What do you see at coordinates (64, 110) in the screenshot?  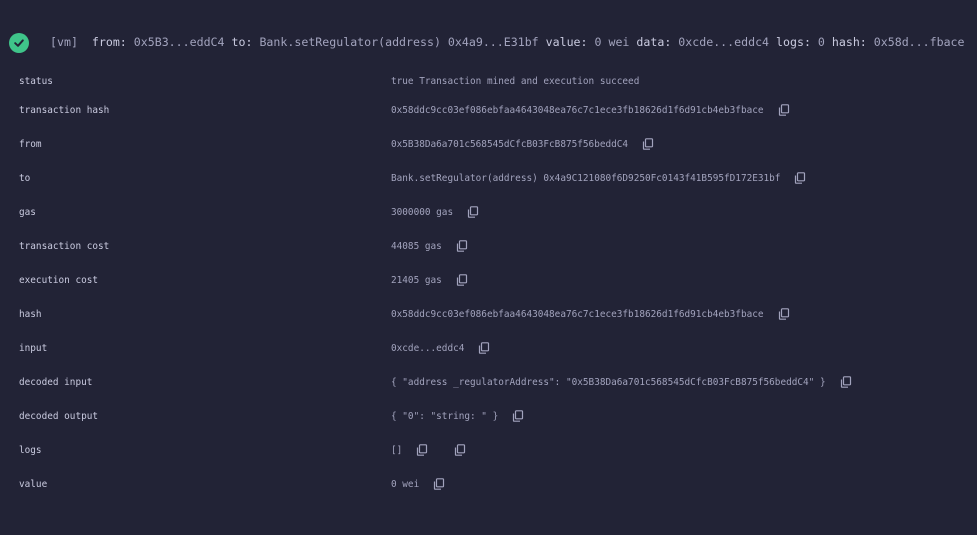 I see `detail-label: transaction hash` at bounding box center [64, 110].